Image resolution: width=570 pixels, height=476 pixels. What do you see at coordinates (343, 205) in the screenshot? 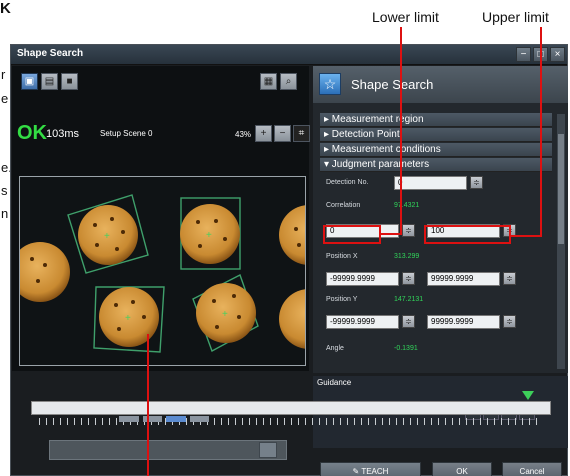
I see `correlation-label: Correlation` at bounding box center [343, 205].